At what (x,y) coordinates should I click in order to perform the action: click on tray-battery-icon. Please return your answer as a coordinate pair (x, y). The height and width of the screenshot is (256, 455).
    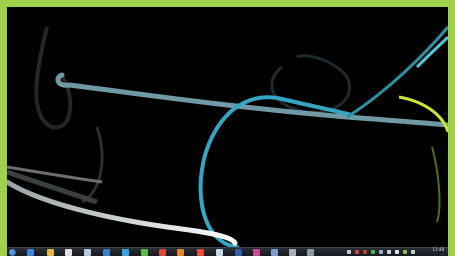
    Looking at the image, I should click on (405, 252).